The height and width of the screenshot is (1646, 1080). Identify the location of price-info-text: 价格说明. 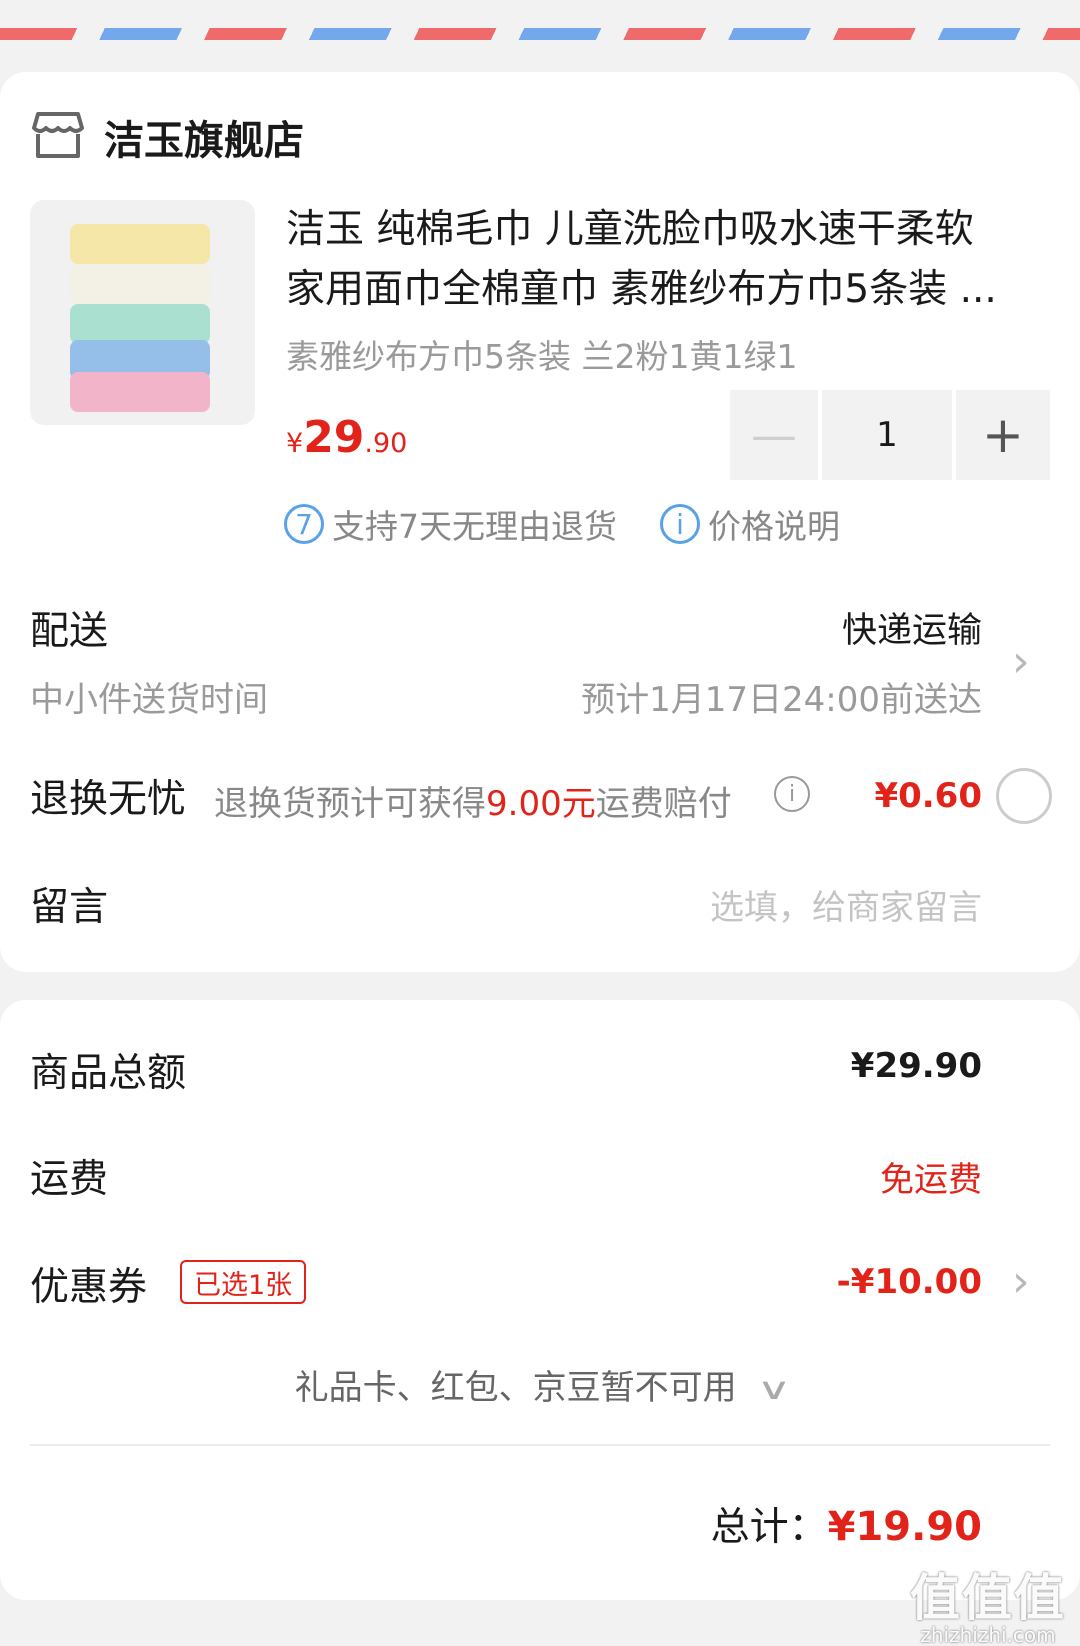
(774, 526).